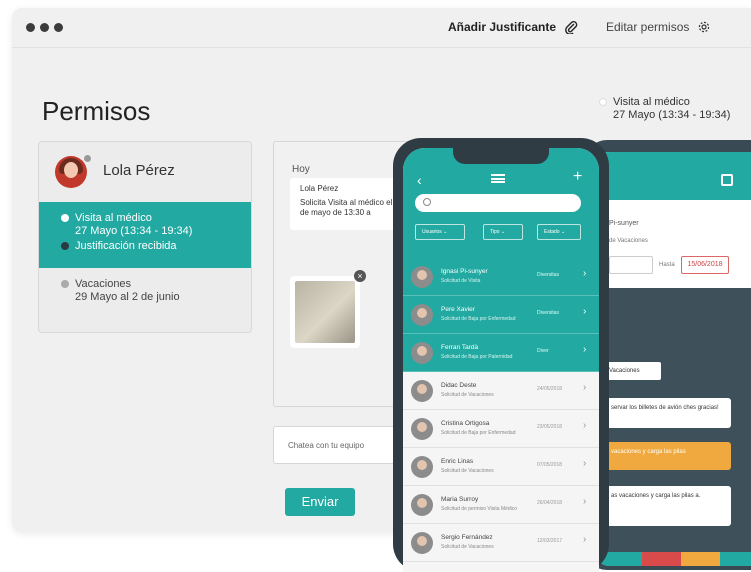  What do you see at coordinates (457, 461) in the screenshot?
I see `list-item-name: Enric Linas` at bounding box center [457, 461].